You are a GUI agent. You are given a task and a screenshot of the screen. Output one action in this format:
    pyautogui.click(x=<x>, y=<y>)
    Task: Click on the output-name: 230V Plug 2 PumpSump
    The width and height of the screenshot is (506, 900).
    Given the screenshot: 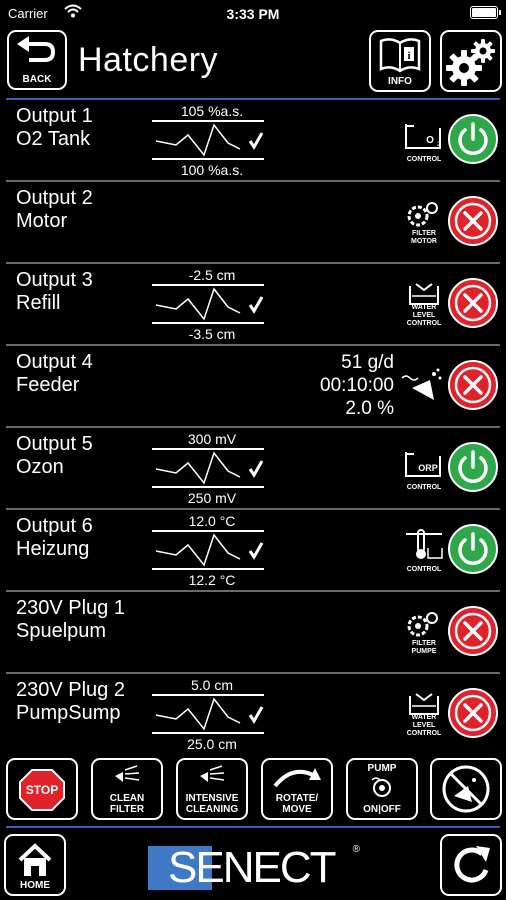 What is the action you would take?
    pyautogui.click(x=70, y=702)
    